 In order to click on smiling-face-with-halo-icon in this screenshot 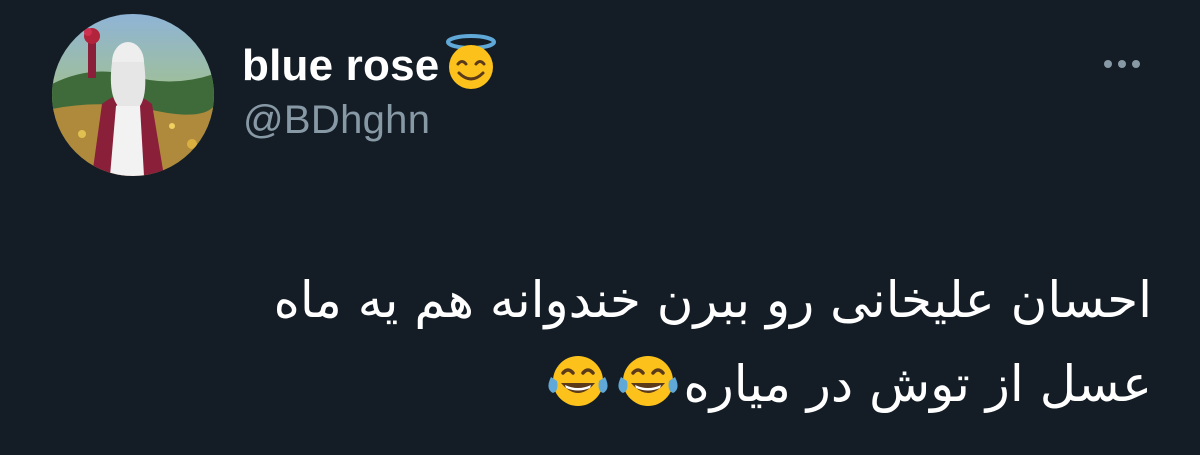, I will do `click(471, 62)`.